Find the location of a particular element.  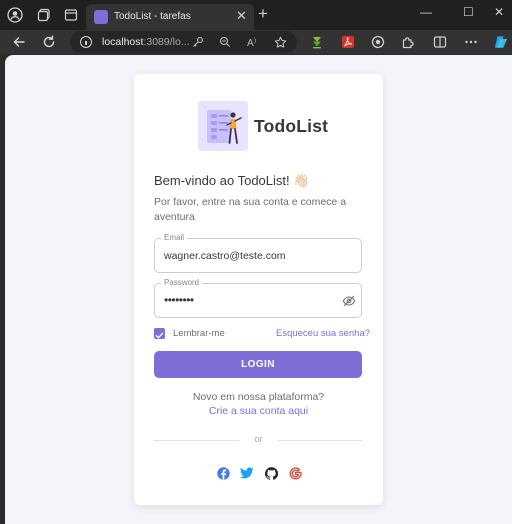

favorite-star-icon is located at coordinates (280, 42).